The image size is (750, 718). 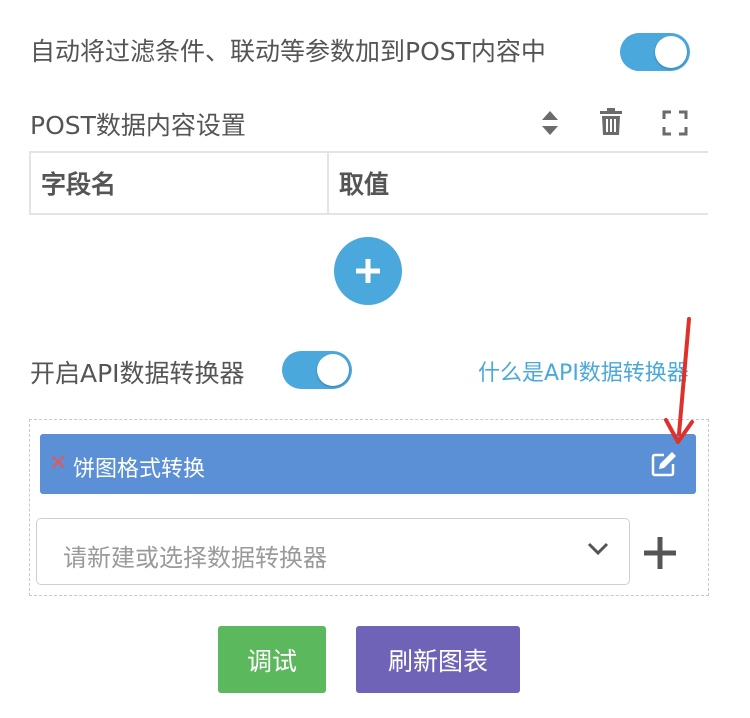 I want to click on sort-icon, so click(x=550, y=125).